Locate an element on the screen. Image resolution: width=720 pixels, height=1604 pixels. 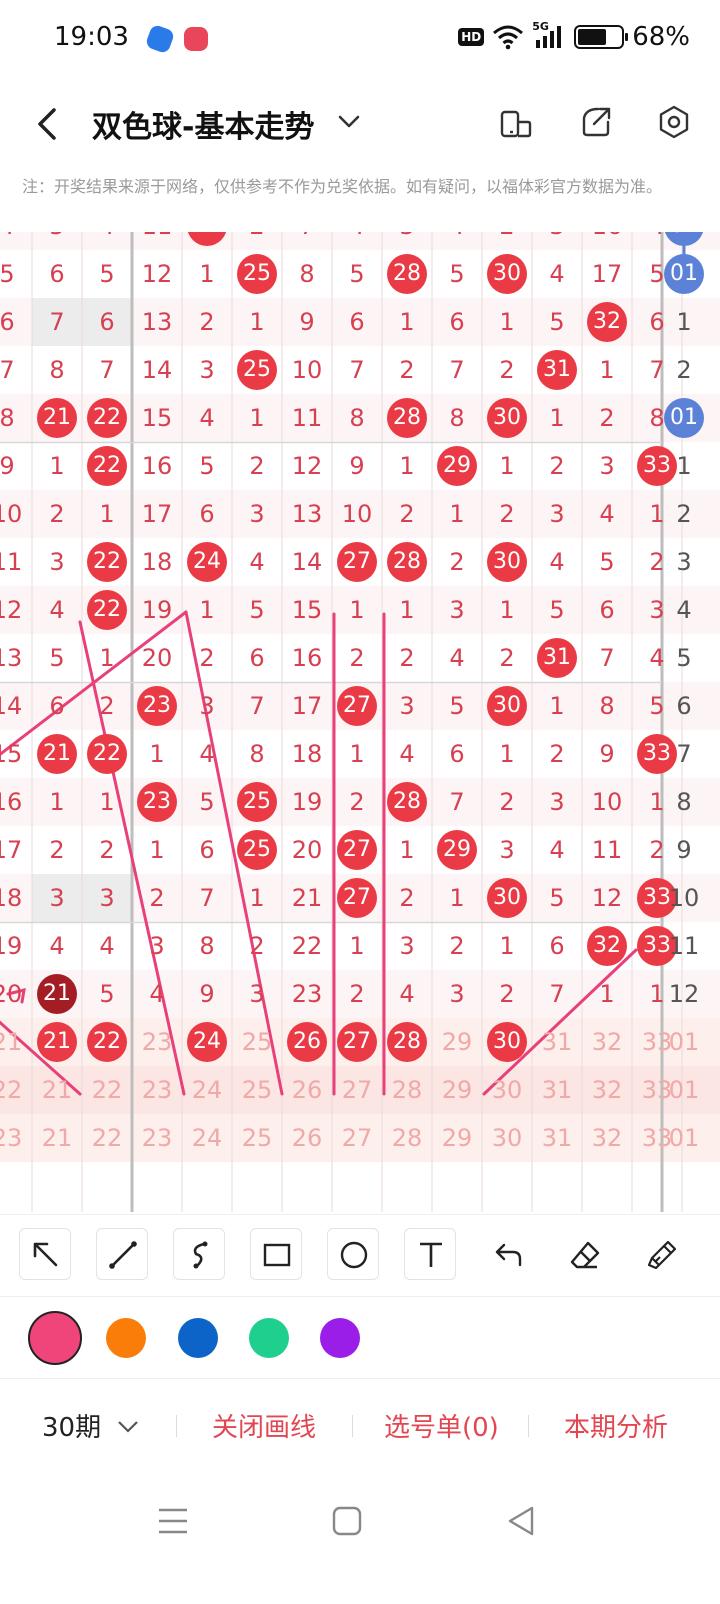
color-swatch-blue is located at coordinates (198, 1338).